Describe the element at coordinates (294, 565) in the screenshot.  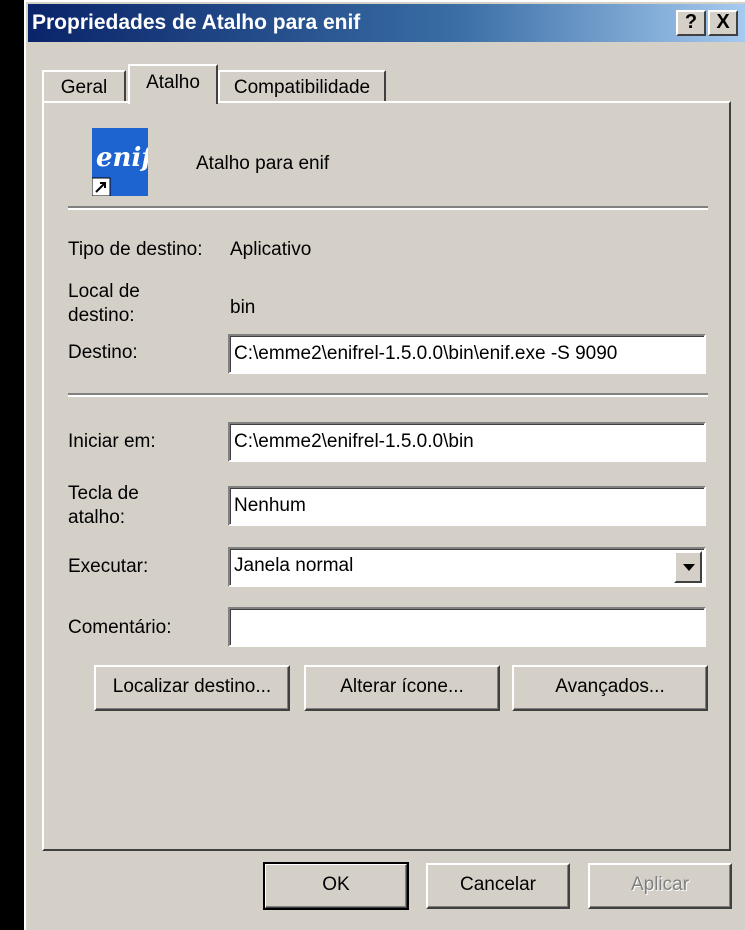
I see `run-select-value: Janela normal` at that location.